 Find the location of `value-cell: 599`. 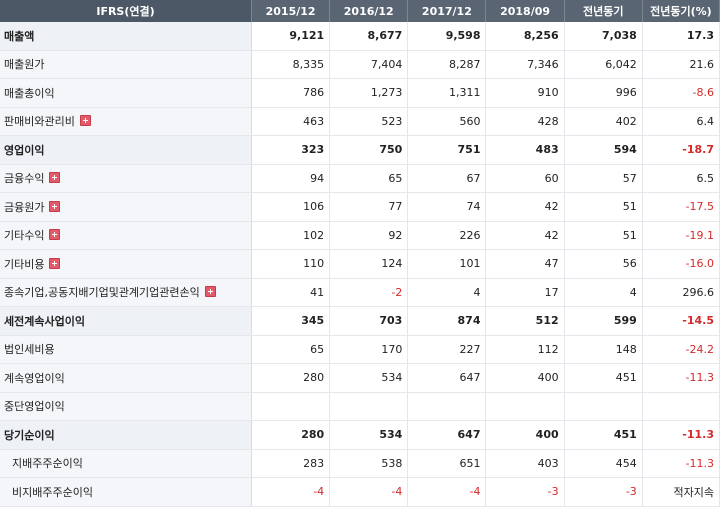

value-cell: 599 is located at coordinates (603, 321).